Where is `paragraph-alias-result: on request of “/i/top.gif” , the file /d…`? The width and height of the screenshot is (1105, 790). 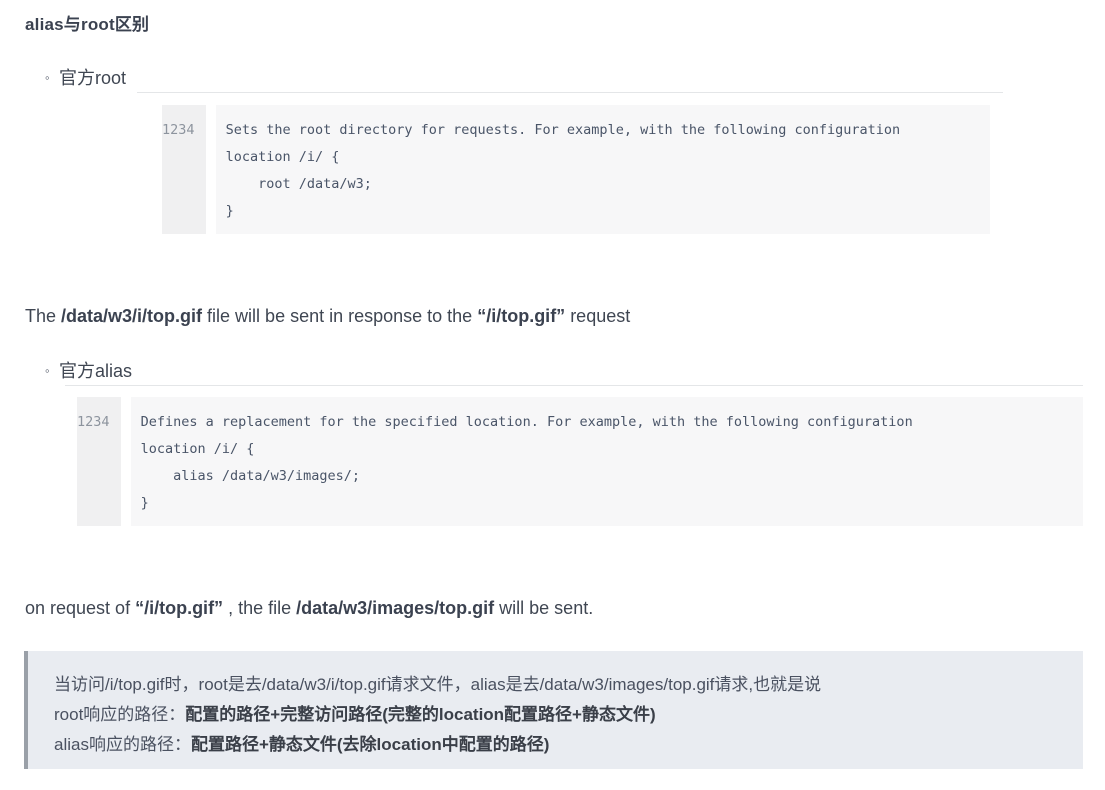
paragraph-alias-result: on request of “/i/top.gif” , the file /d… is located at coordinates (309, 608).